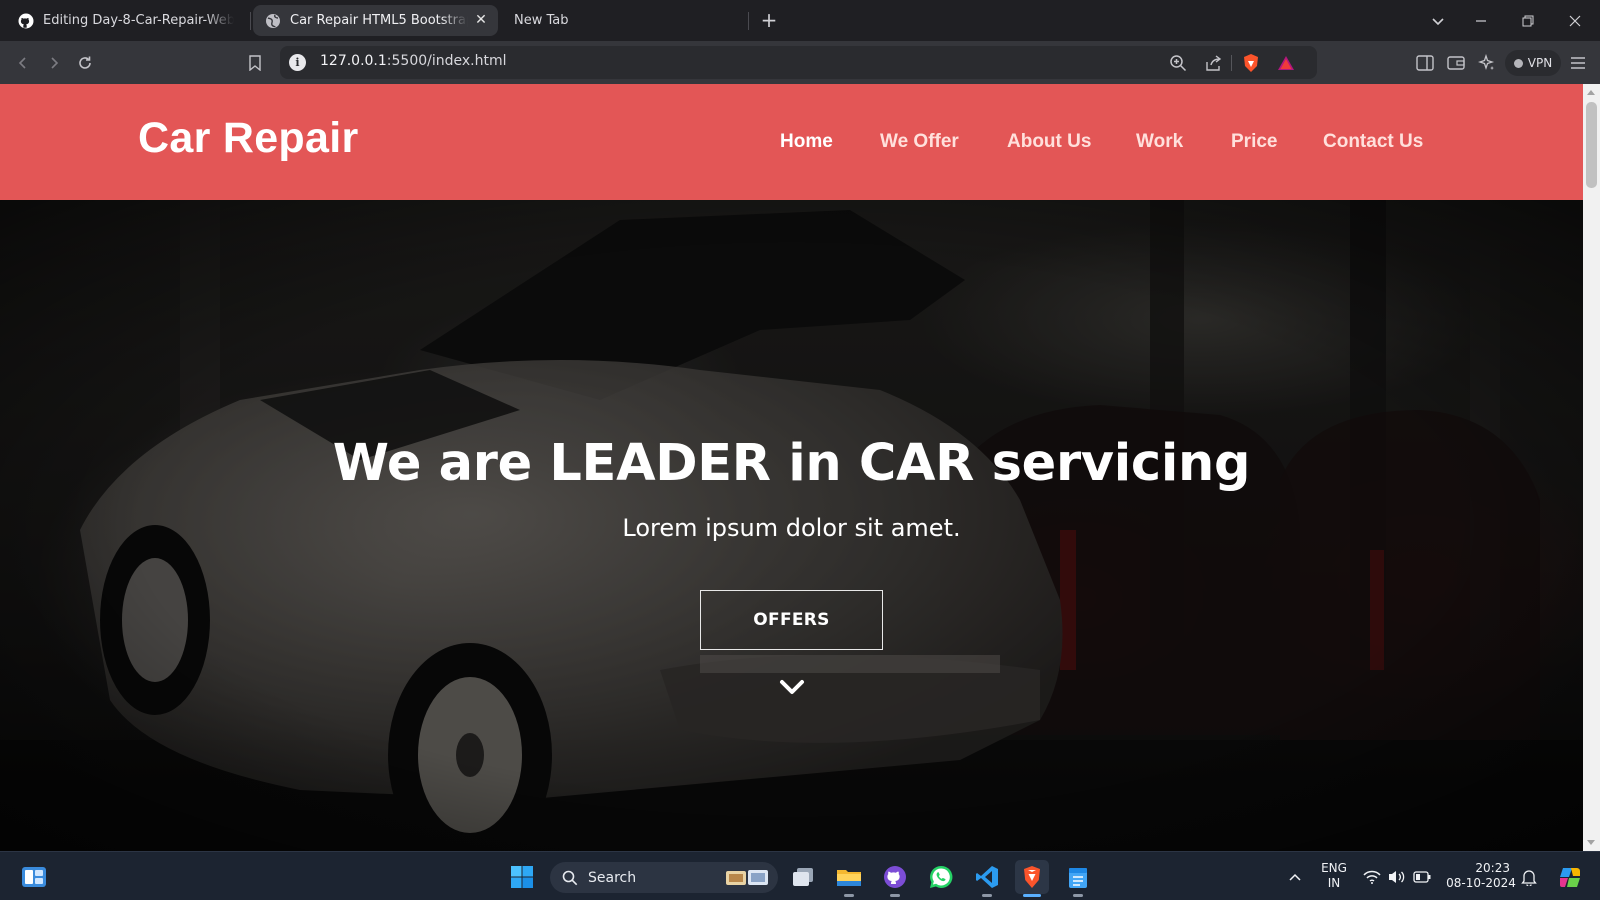  What do you see at coordinates (570, 877) in the screenshot?
I see `search-icon` at bounding box center [570, 877].